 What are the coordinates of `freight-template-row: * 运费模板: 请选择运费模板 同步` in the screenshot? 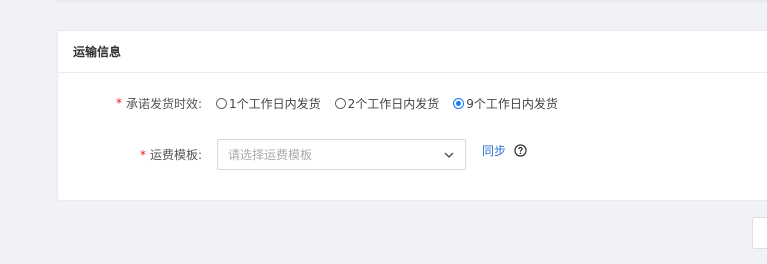 It's located at (292, 154).